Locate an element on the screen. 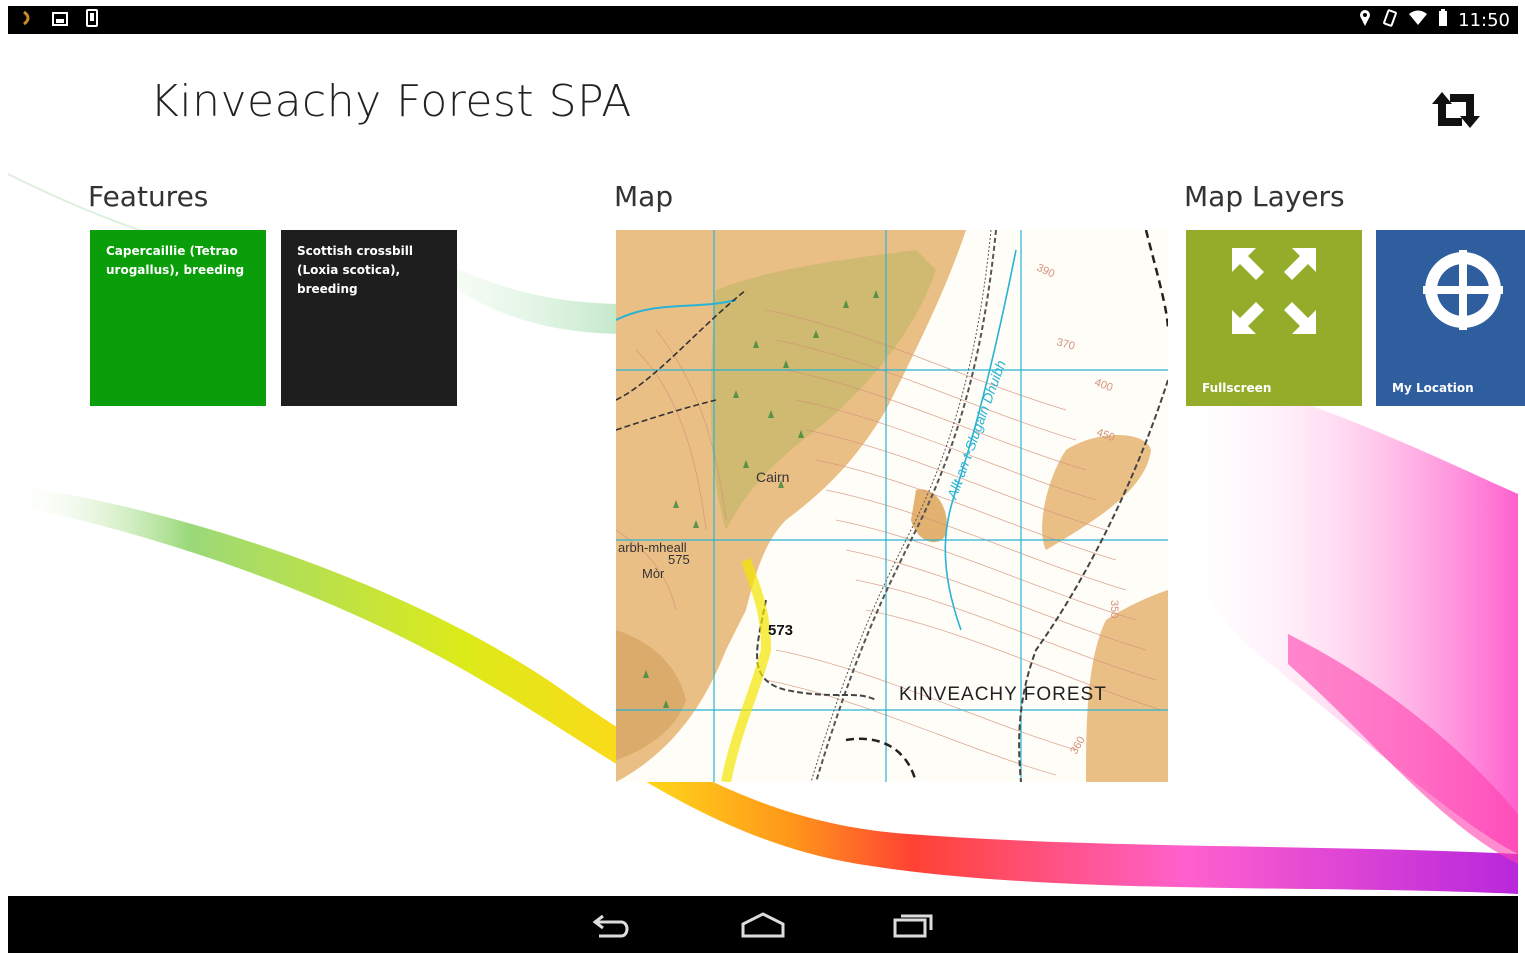 The width and height of the screenshot is (1525, 953). phone-icon is located at coordinates (92, 20).